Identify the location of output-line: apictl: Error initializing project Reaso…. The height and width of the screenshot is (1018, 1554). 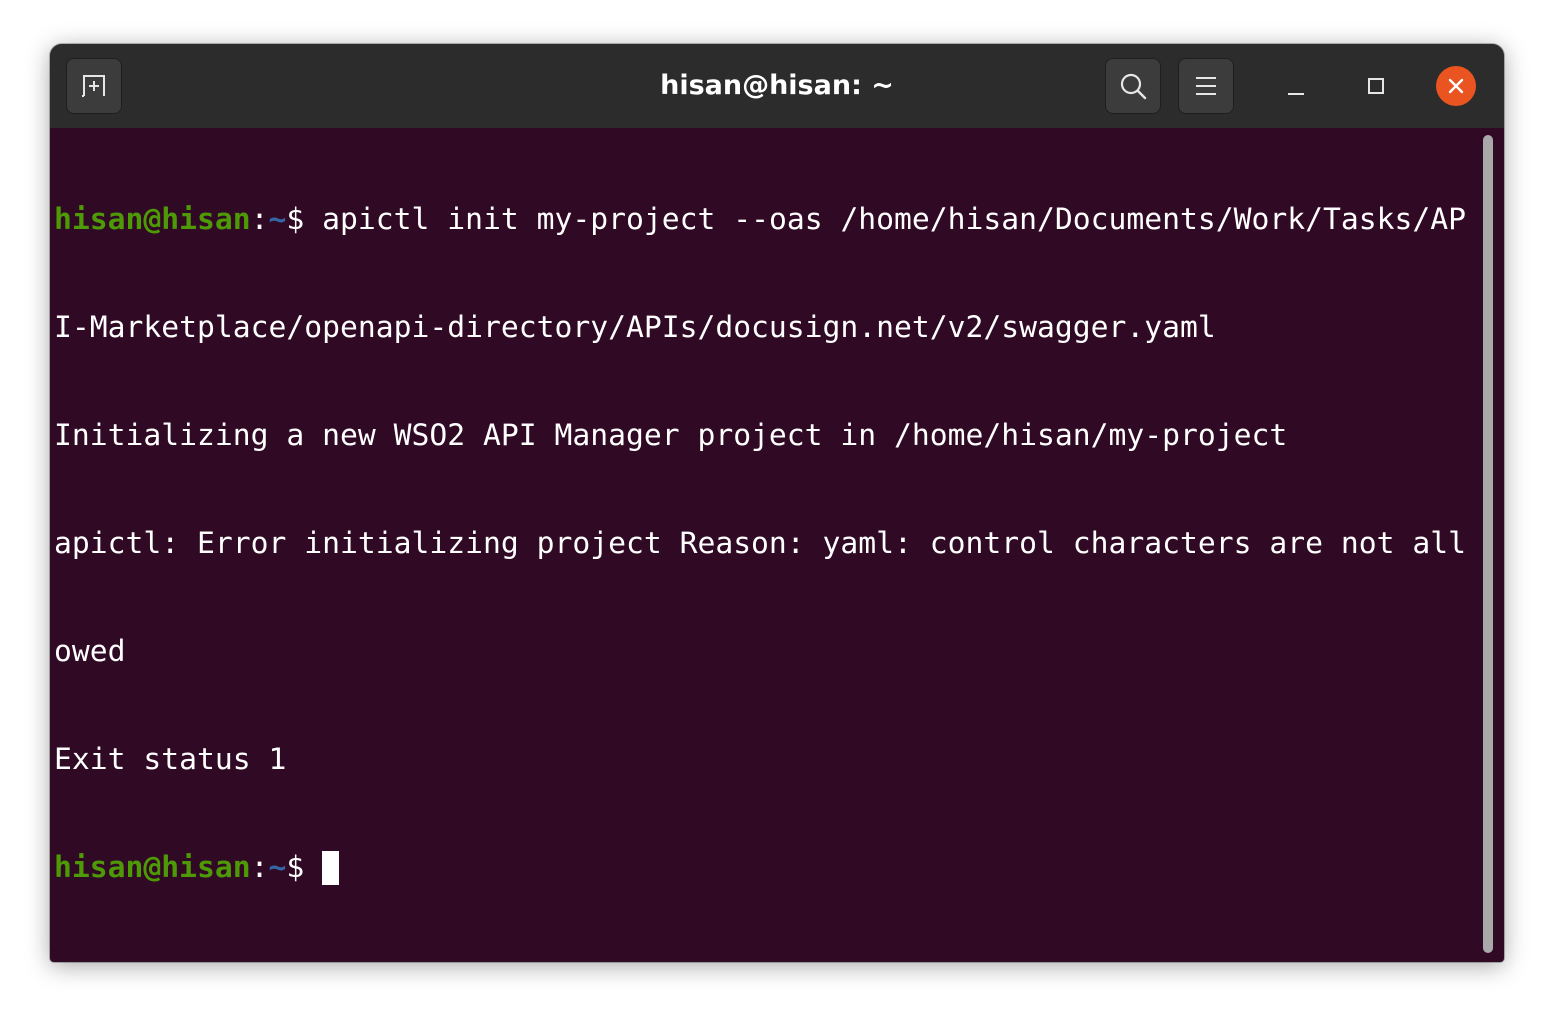
(760, 543).